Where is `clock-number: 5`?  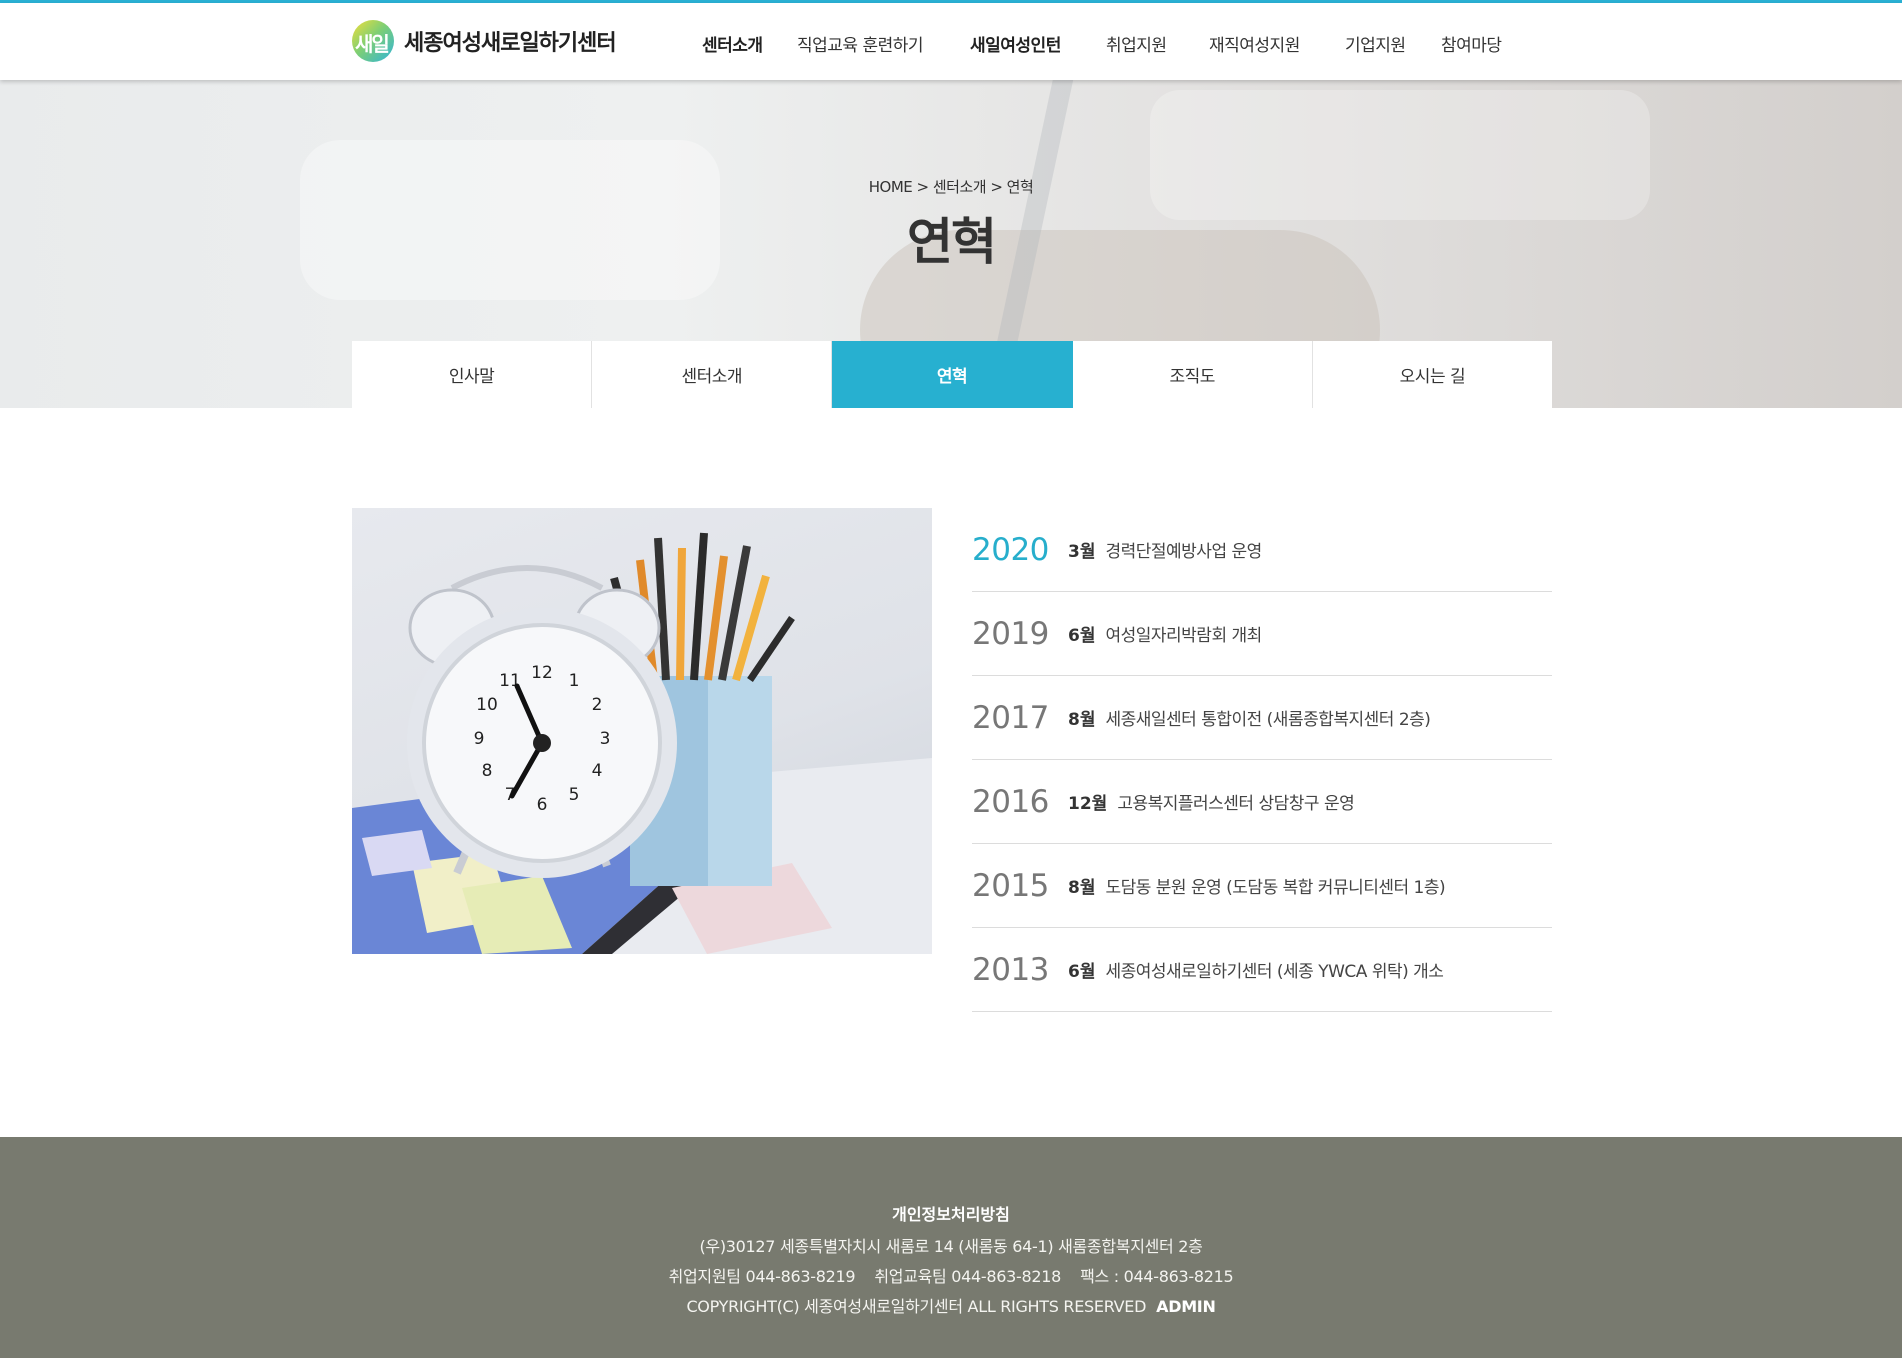
clock-number: 5 is located at coordinates (574, 795).